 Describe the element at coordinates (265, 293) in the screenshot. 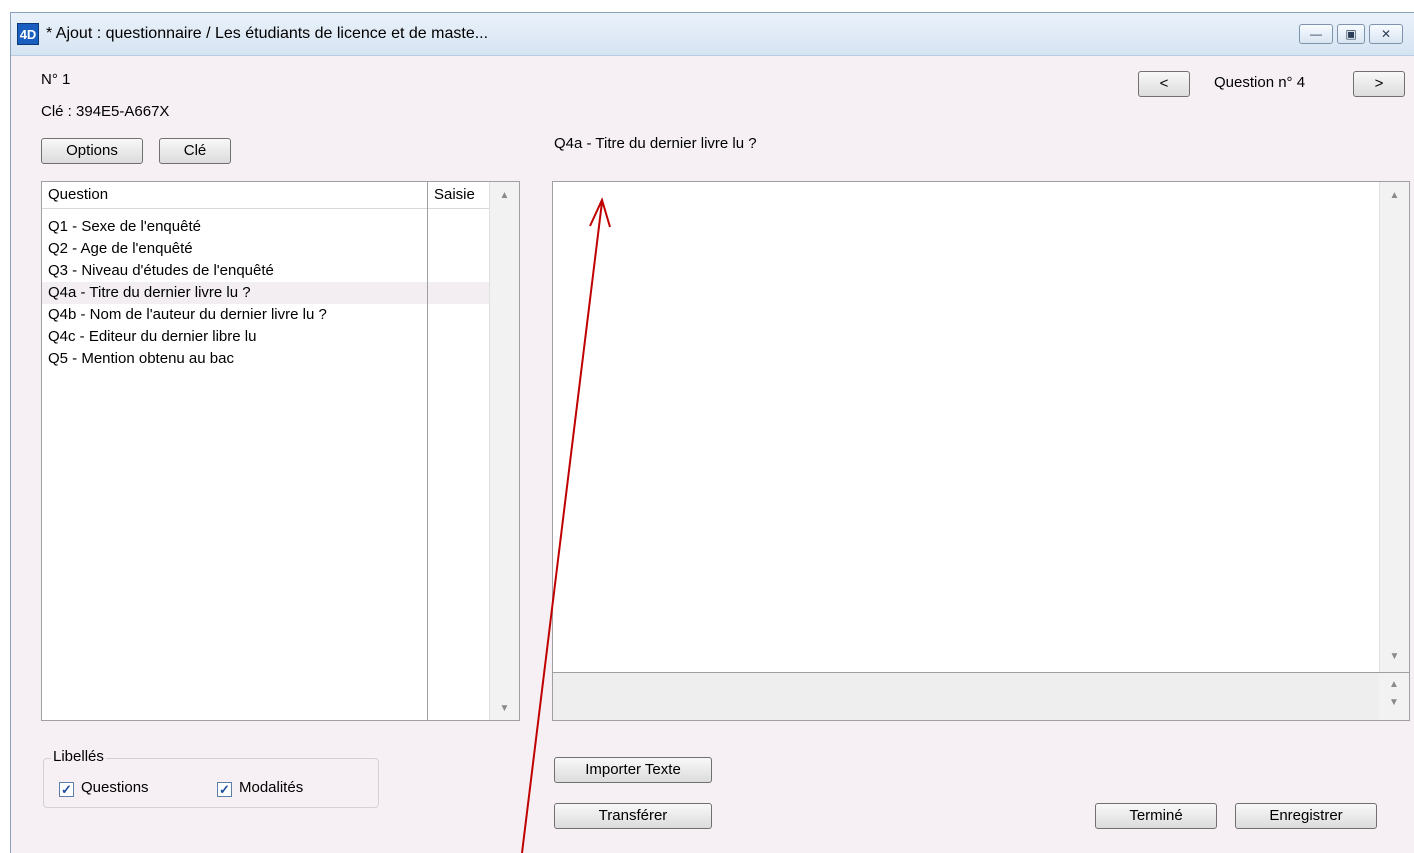

I see `list-item-selected: Q4a - Titre du dernier livre lu ?` at that location.